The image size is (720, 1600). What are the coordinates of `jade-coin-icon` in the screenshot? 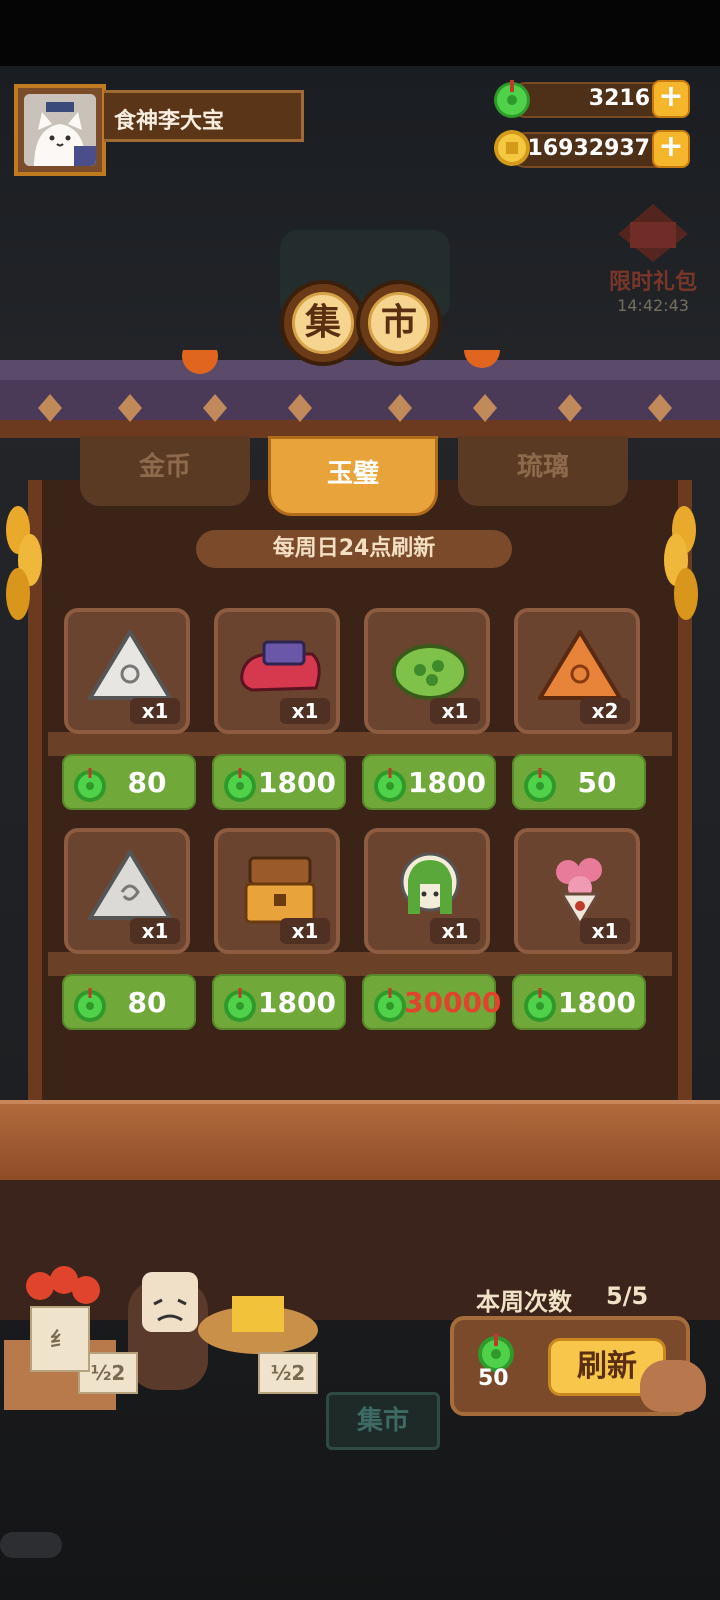 It's located at (512, 99).